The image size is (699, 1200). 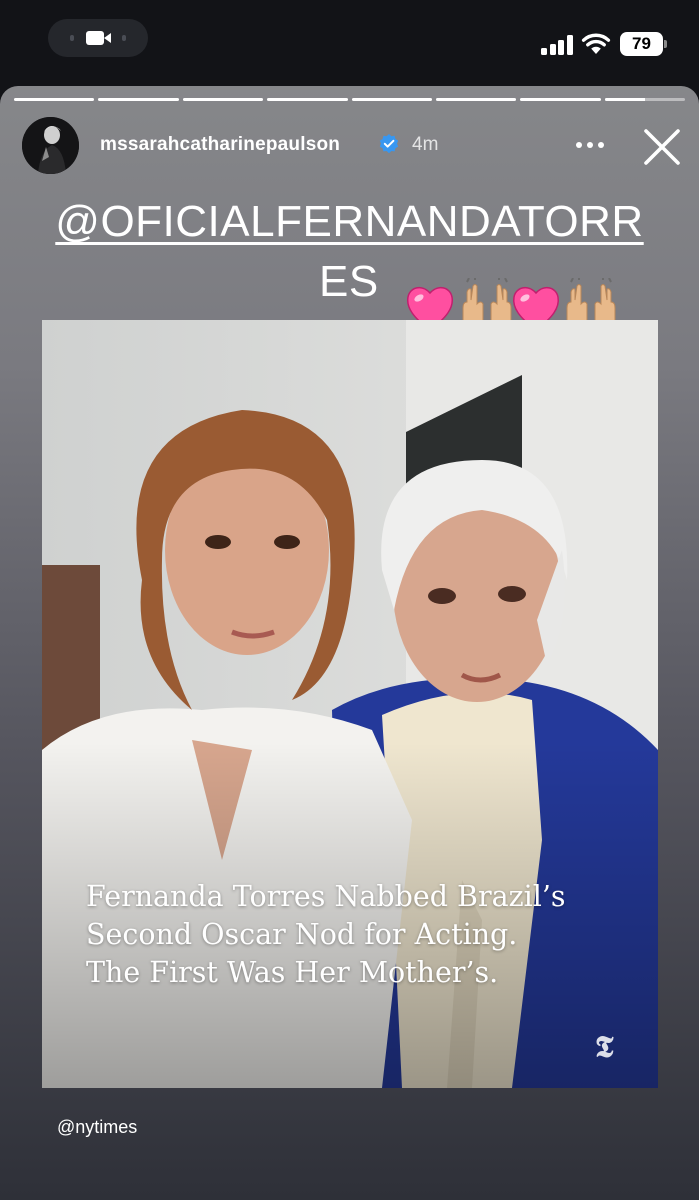 I want to click on cellular-signal-icon, so click(x=557, y=44).